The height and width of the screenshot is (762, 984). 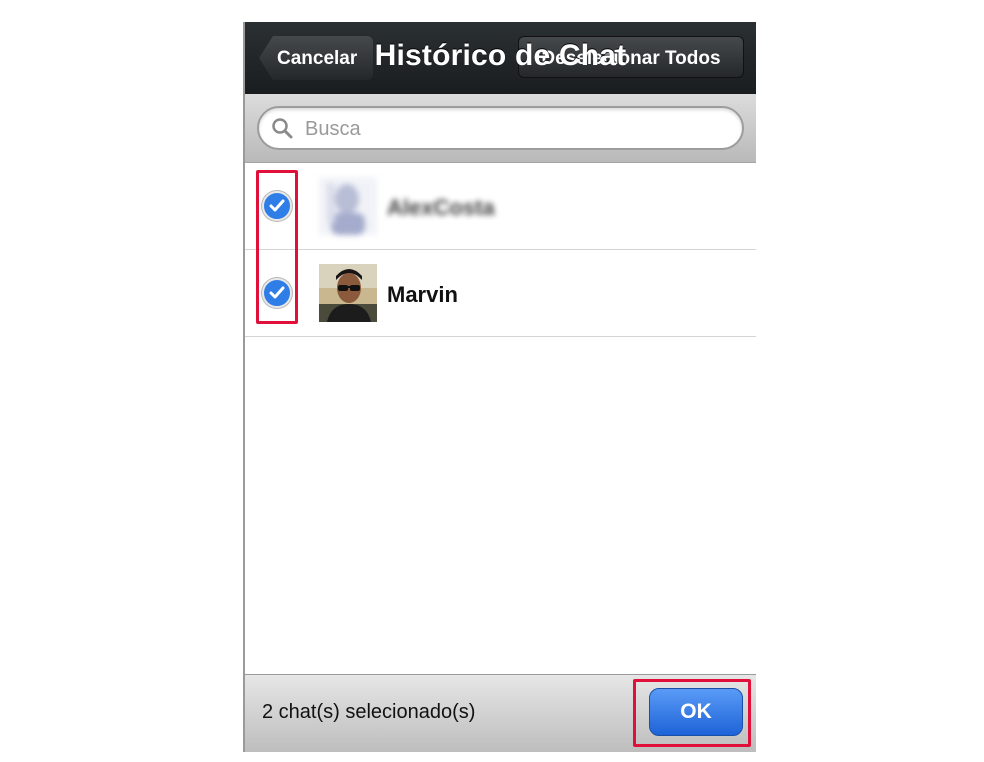 I want to click on contact-list: AlexCosta Marvin, so click(x=500, y=250).